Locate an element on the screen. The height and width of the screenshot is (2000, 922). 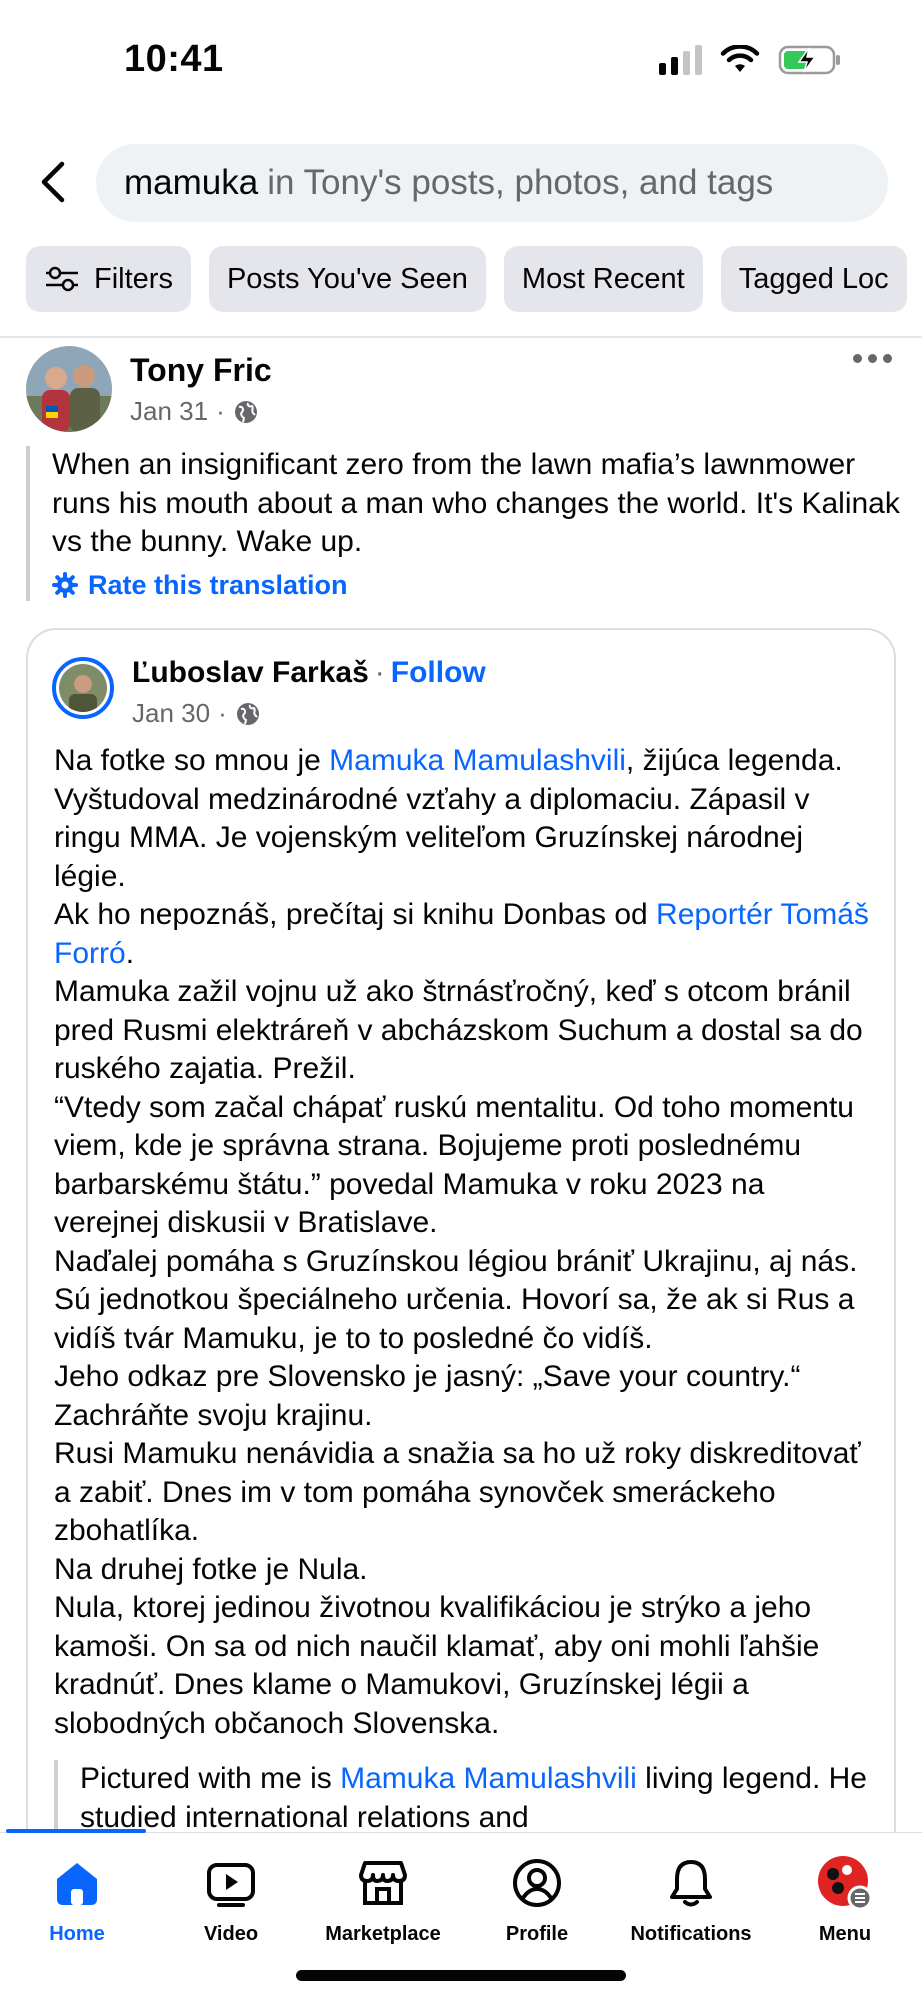
tagged-location-chip-label: Tagged Loc is located at coordinates (813, 278).